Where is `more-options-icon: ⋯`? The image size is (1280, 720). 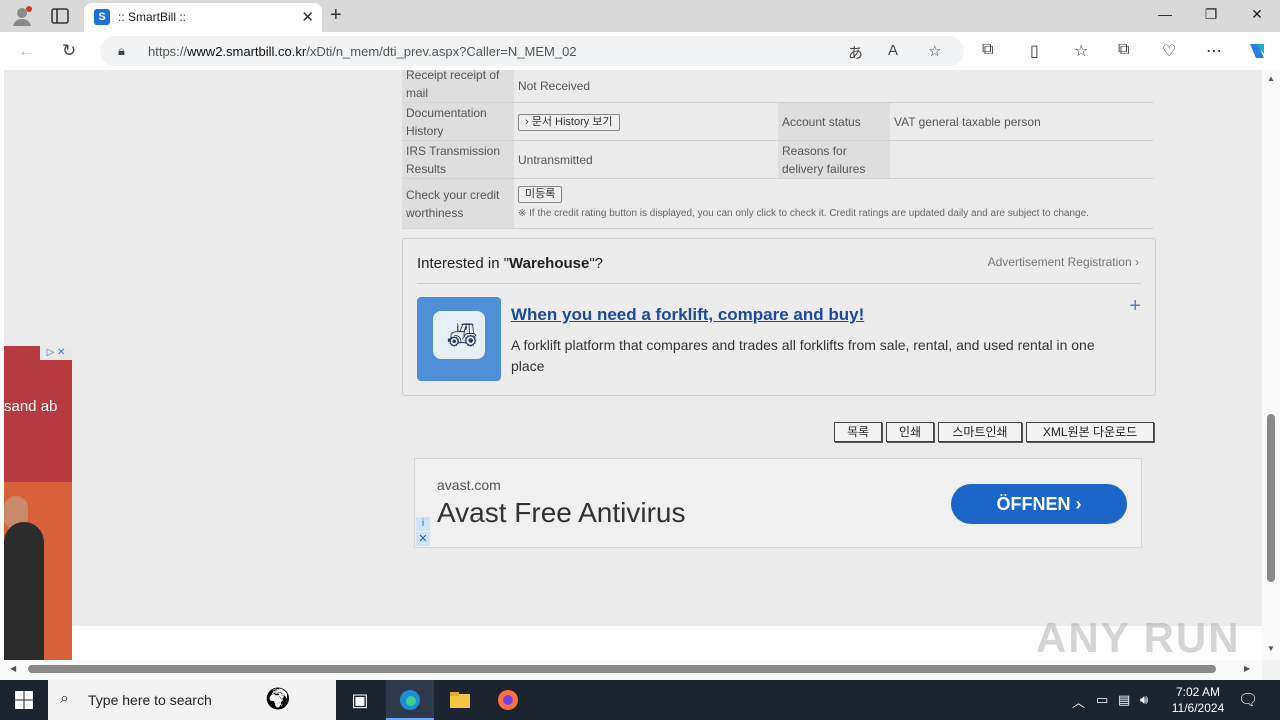 more-options-icon: ⋯ is located at coordinates (1214, 51).